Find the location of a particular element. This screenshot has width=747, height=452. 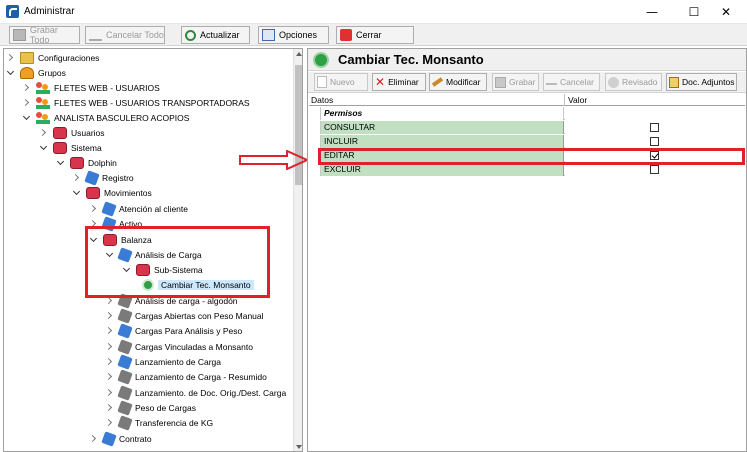

tree-item-grupos: Grupos is located at coordinates (36, 73).